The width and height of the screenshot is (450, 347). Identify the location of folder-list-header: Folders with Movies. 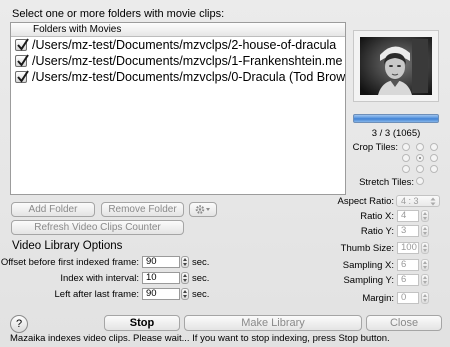
(178, 30).